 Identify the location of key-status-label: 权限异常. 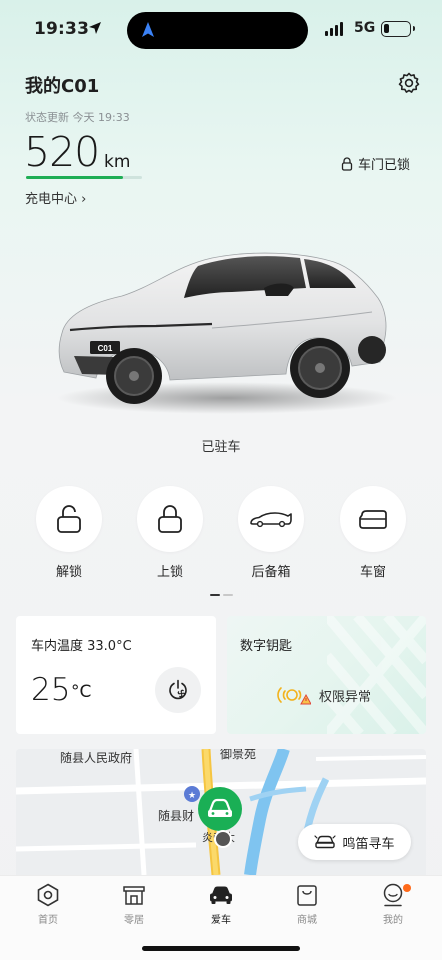
(345, 697).